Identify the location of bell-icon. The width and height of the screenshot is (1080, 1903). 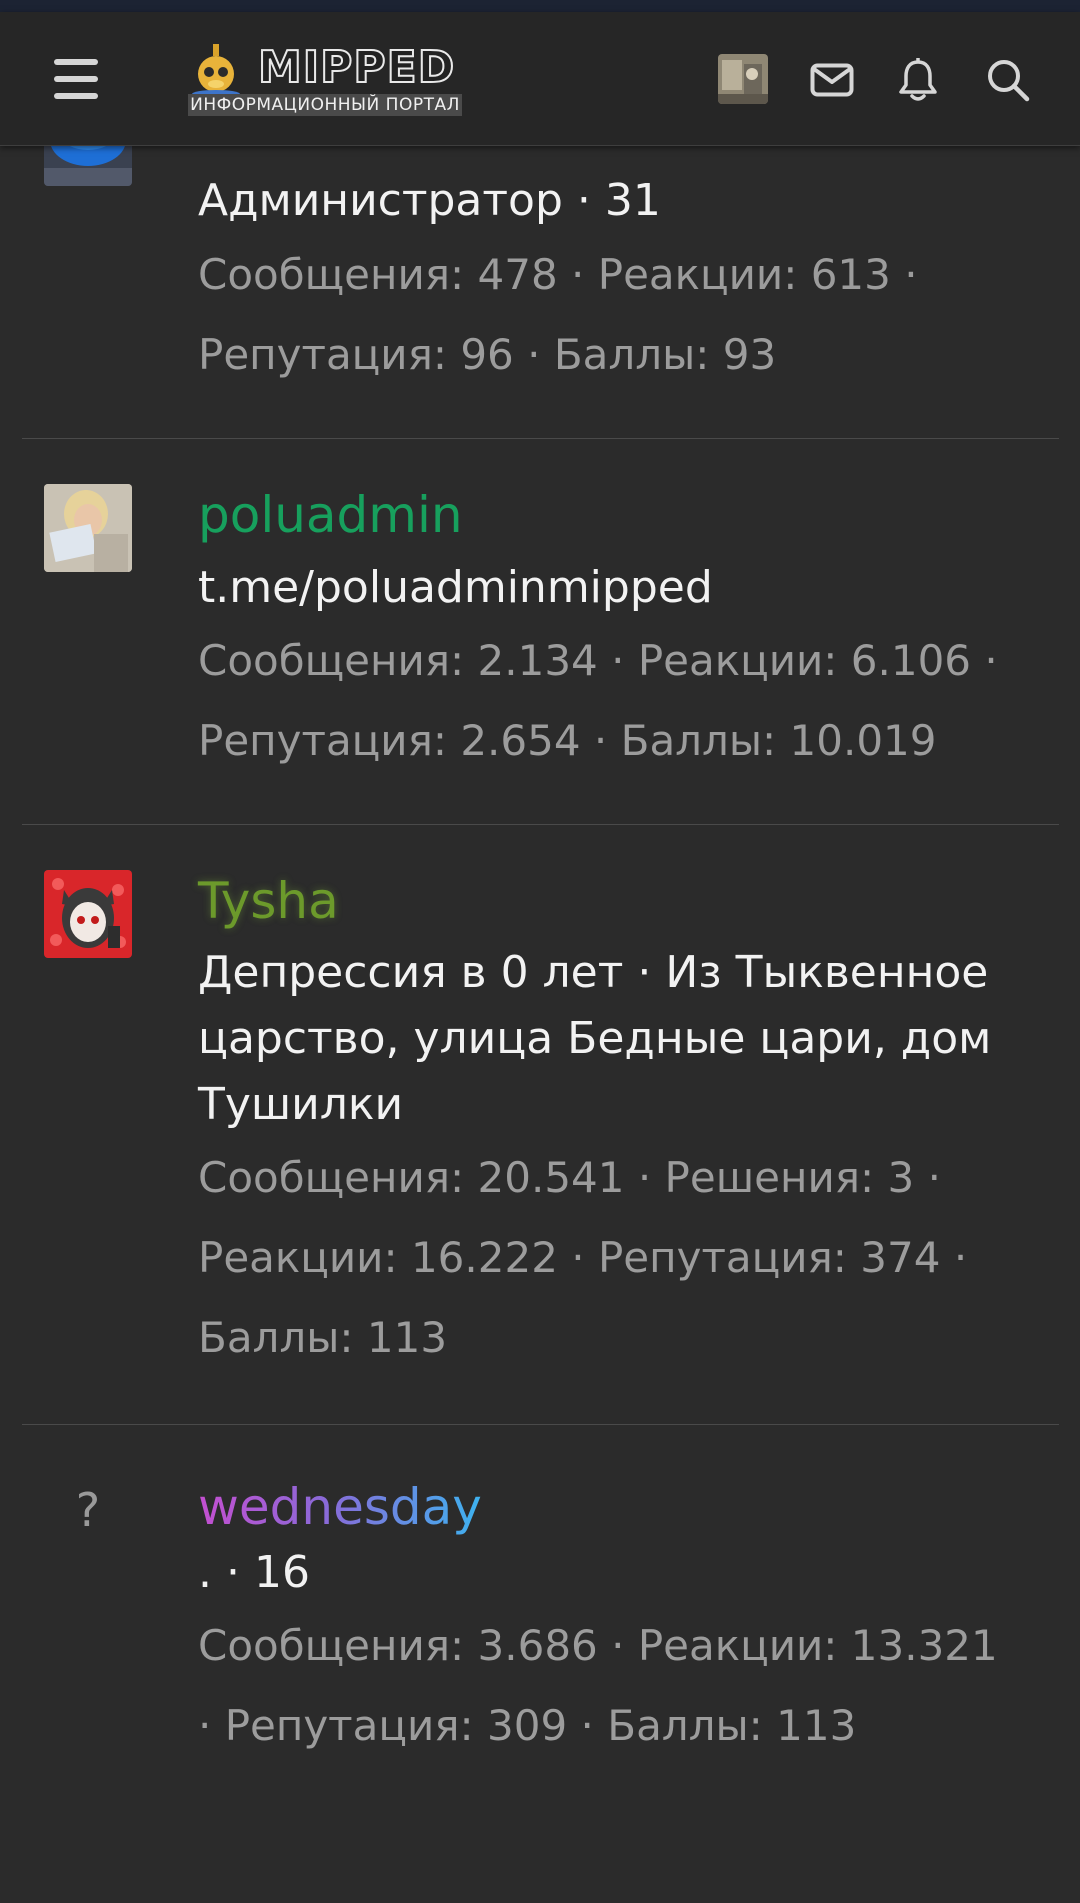
(918, 80).